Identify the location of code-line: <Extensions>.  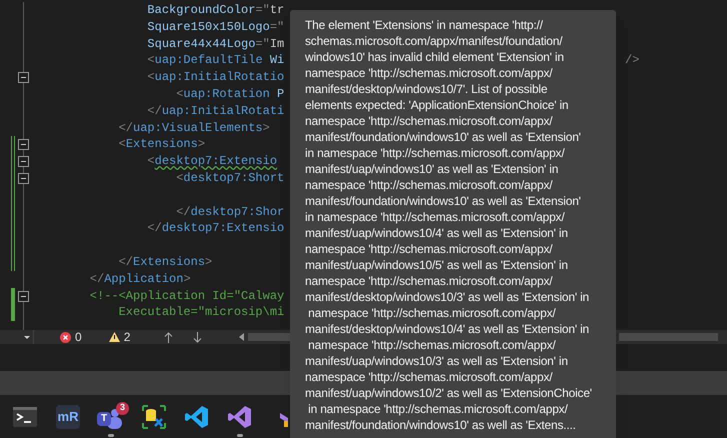
(162, 144).